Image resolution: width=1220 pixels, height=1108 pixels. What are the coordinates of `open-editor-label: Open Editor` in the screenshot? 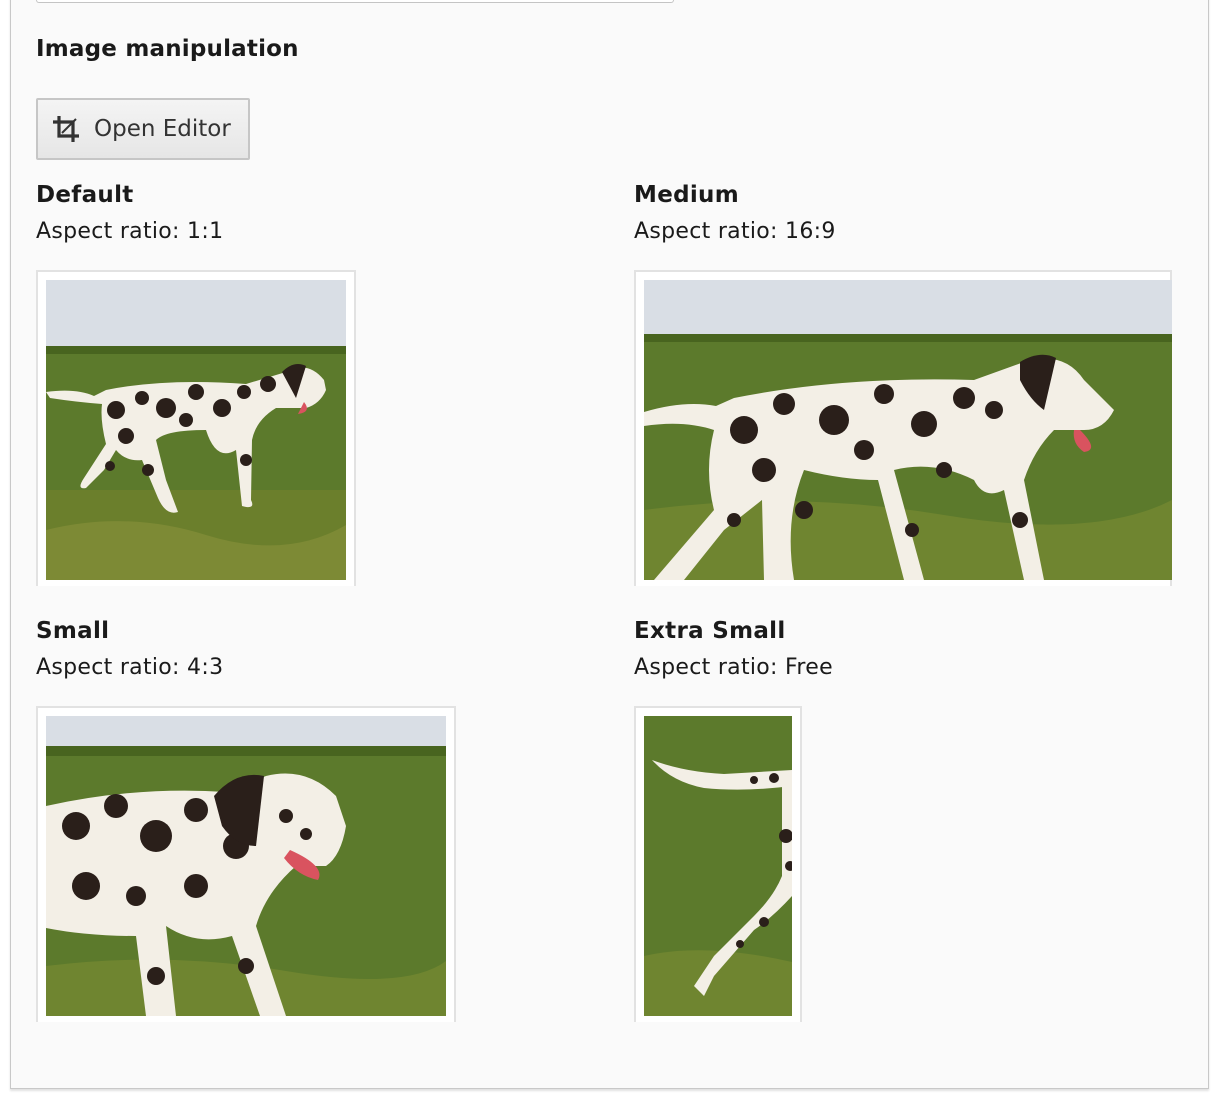 It's located at (162, 129).